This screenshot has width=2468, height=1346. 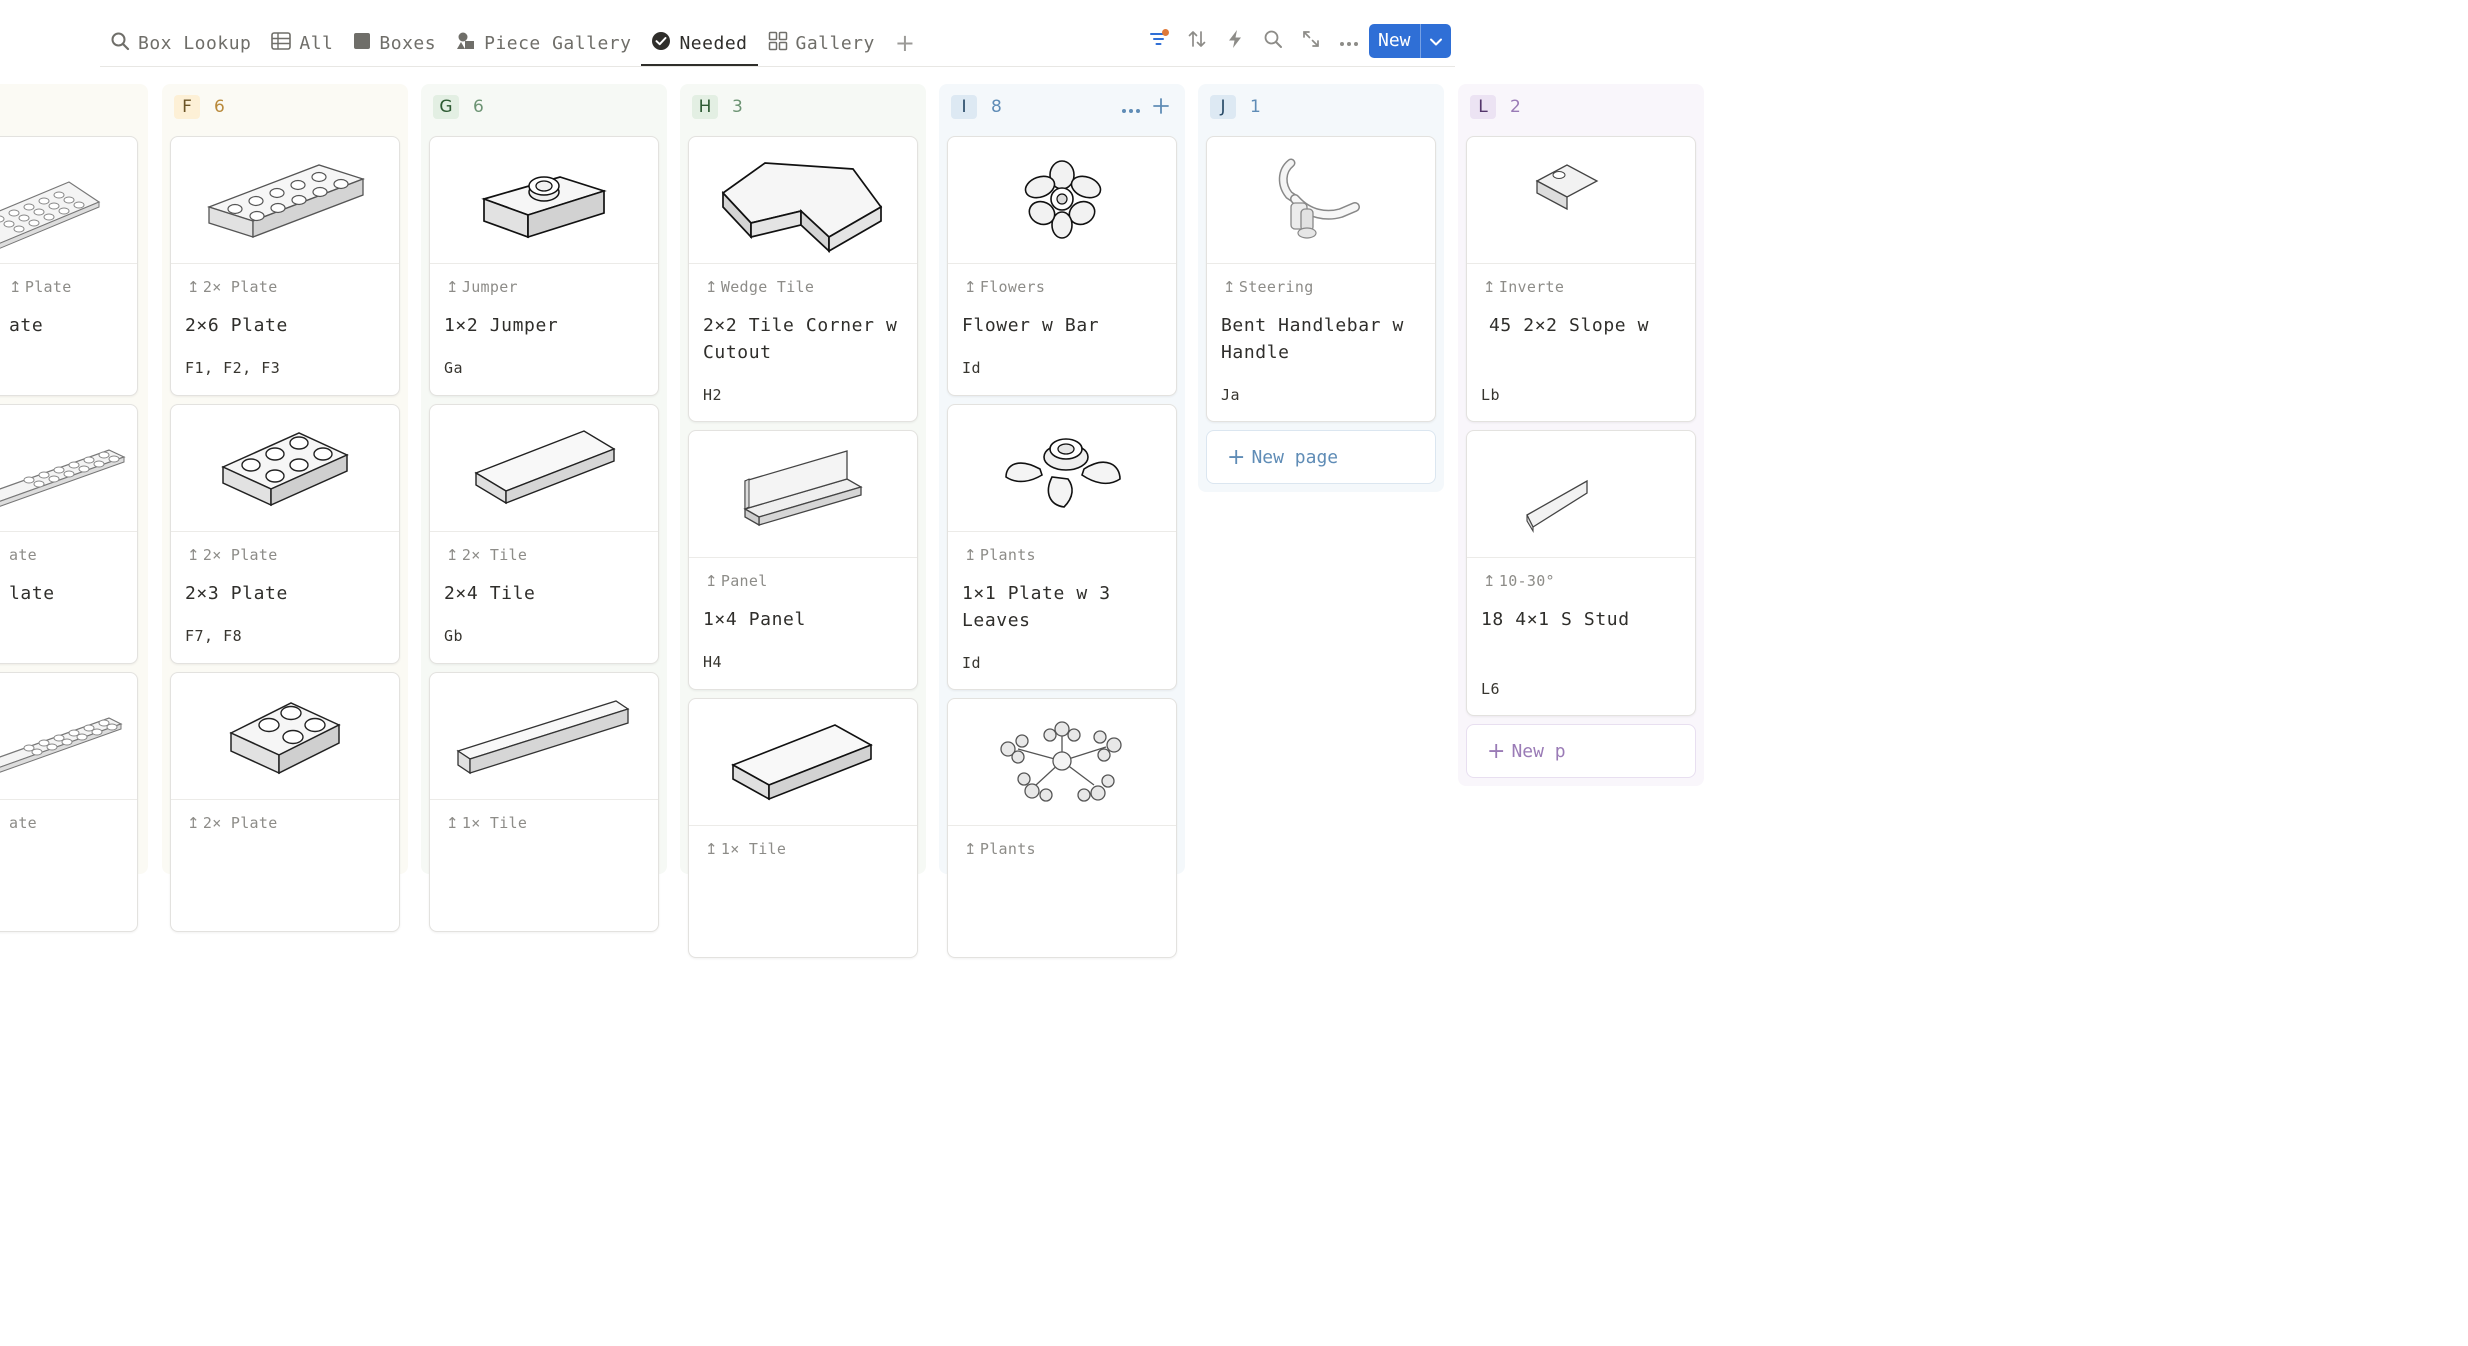 I want to click on card-box-code: H2, so click(x=713, y=395).